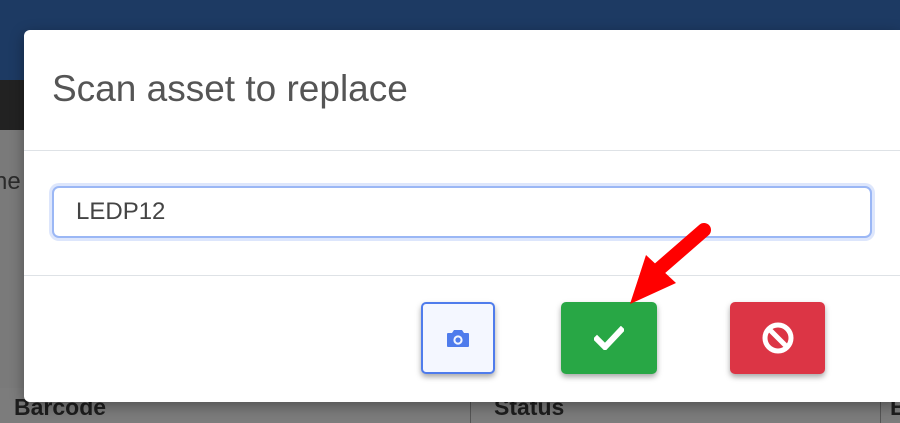 Image resolution: width=900 pixels, height=423 pixels. I want to click on cancel-button, so click(777, 338).